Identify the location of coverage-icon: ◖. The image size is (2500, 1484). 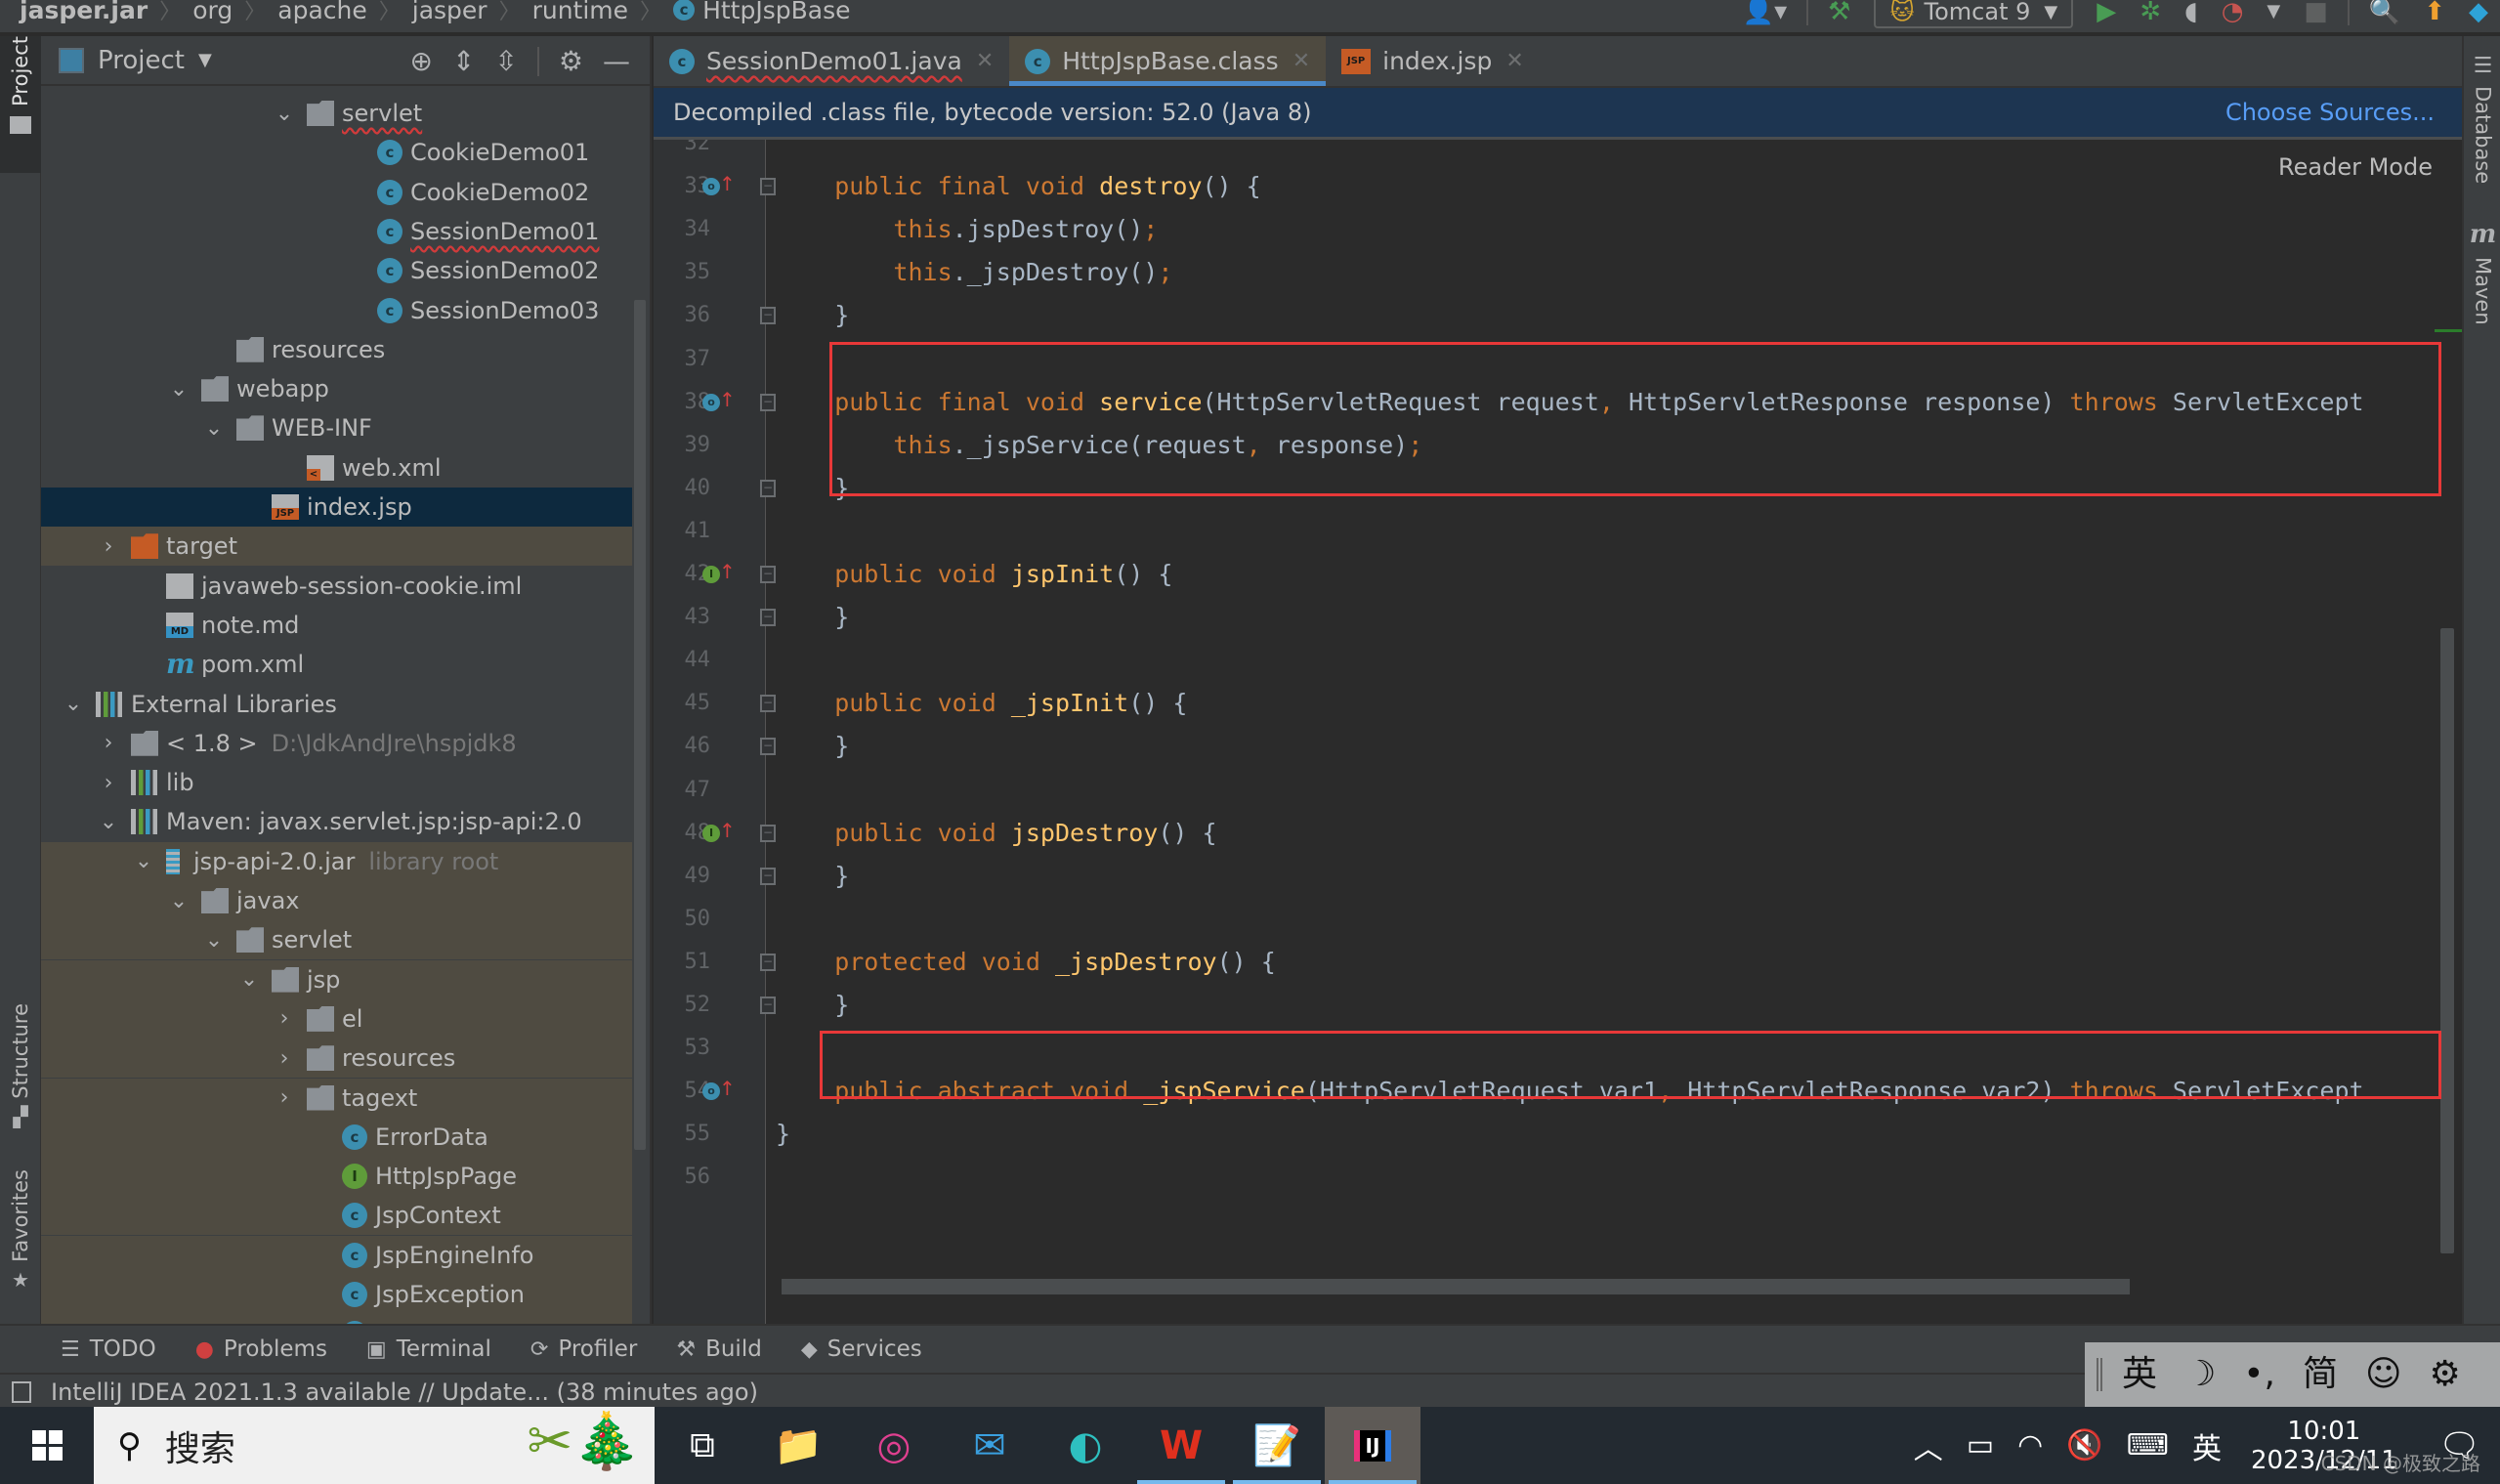
(2191, 13).